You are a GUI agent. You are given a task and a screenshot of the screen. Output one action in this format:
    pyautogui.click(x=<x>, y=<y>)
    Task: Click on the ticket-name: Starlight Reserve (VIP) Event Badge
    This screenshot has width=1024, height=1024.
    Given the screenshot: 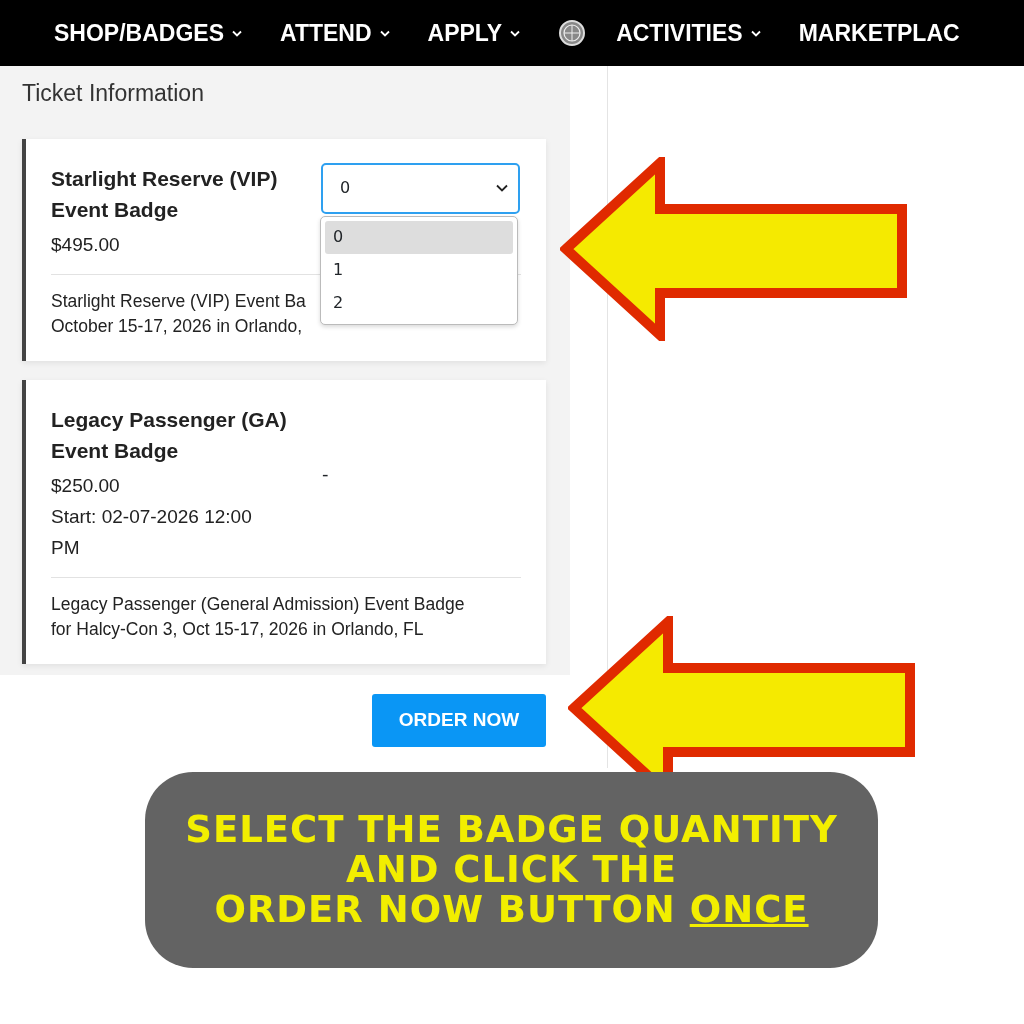 What is the action you would take?
    pyautogui.click(x=165, y=194)
    